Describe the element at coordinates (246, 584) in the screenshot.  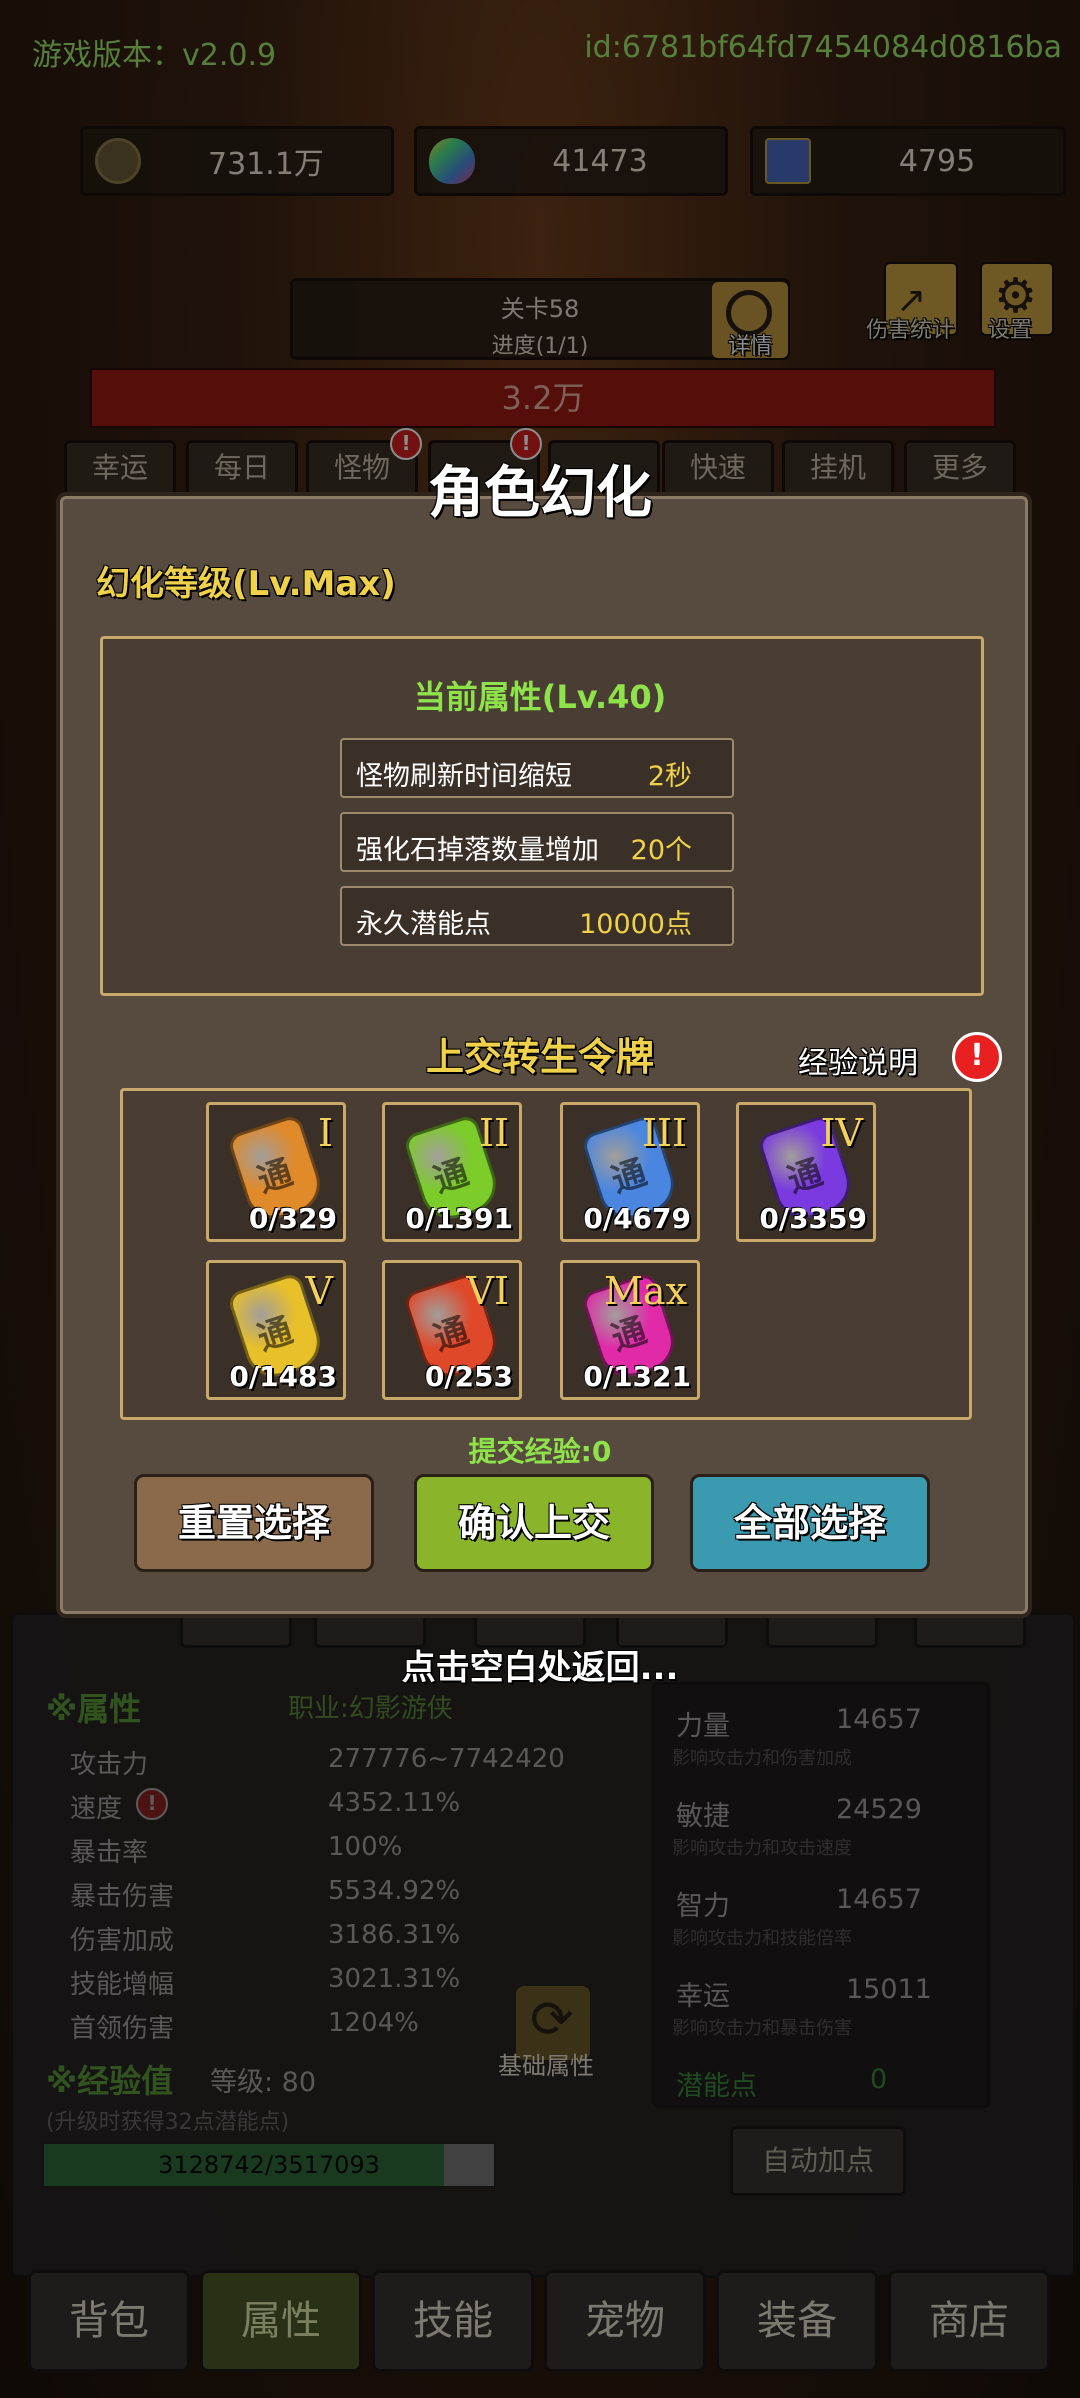
I see `transform-level: 幻化等级(Lv.Max)` at that location.